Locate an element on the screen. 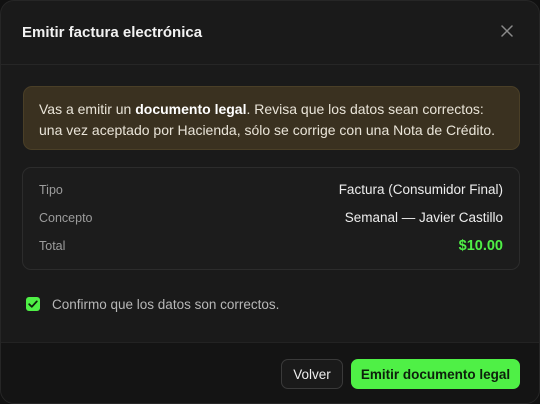 This screenshot has width=540, height=404. total-amount: $10.00 is located at coordinates (480, 246).